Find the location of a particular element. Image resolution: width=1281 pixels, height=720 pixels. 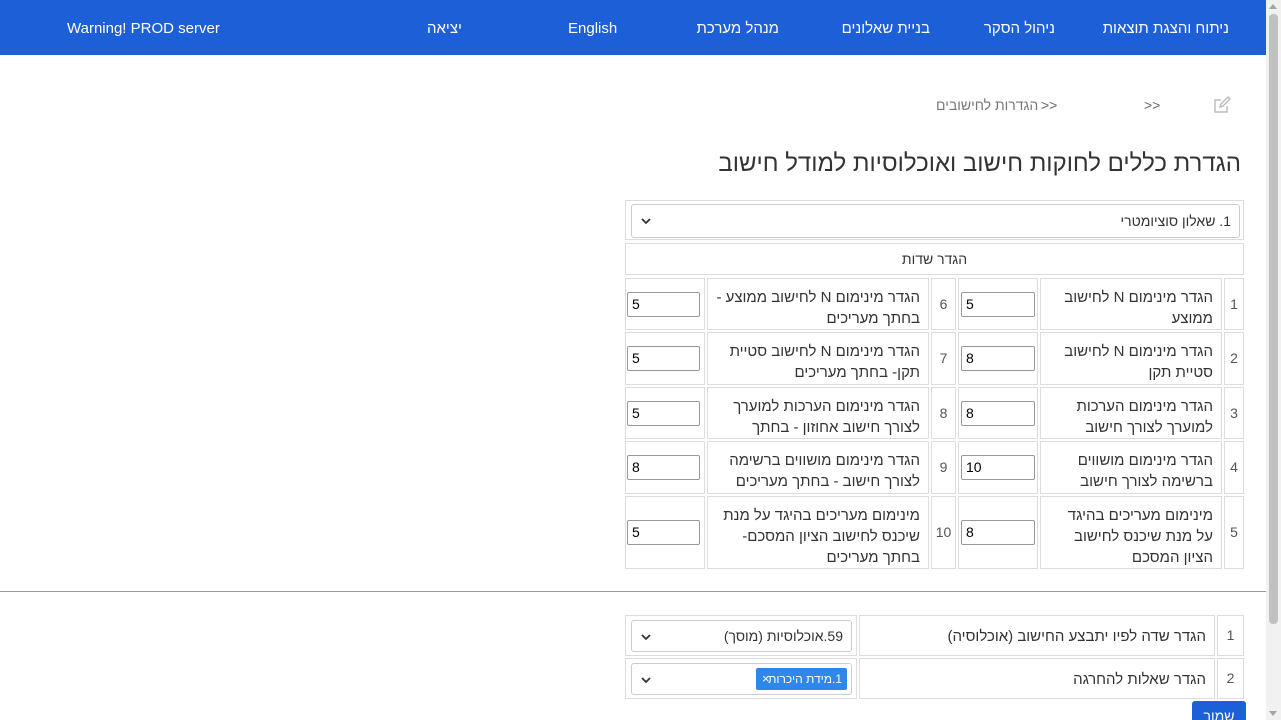

field-label-cell: הגדר מינימום N לחישוב ממוצע is located at coordinates (1131, 304).